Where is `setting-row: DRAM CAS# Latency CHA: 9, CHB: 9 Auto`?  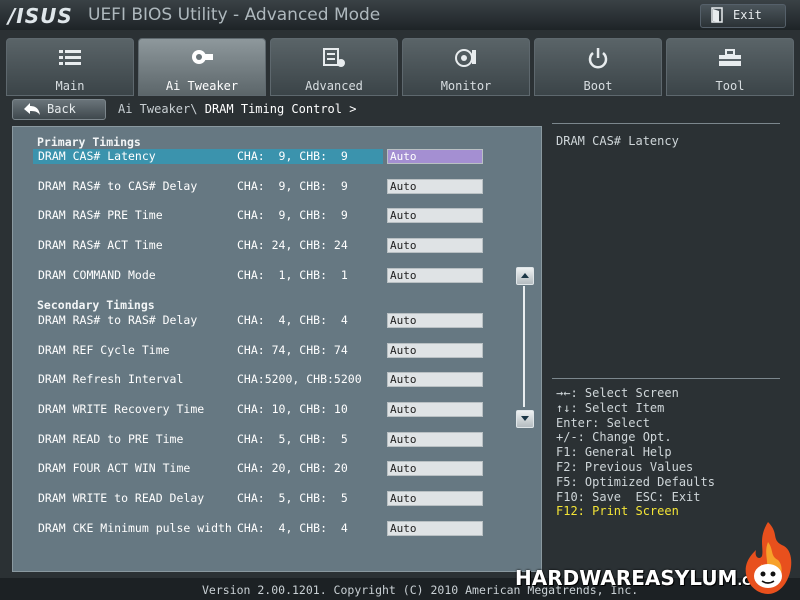 setting-row: DRAM CAS# Latency CHA: 9, CHB: 9 Auto is located at coordinates (258, 156).